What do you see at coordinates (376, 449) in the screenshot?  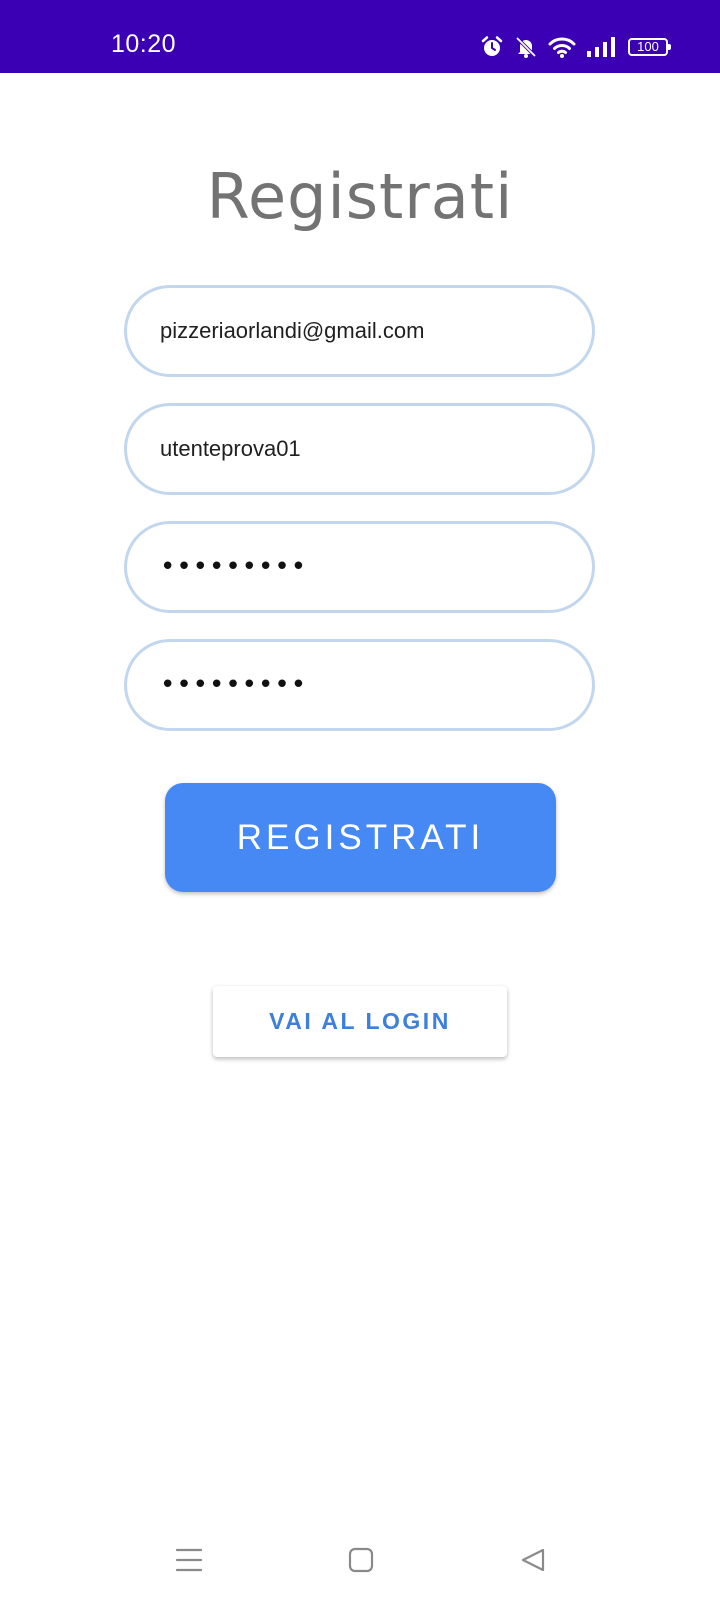 I see `username-input` at bounding box center [376, 449].